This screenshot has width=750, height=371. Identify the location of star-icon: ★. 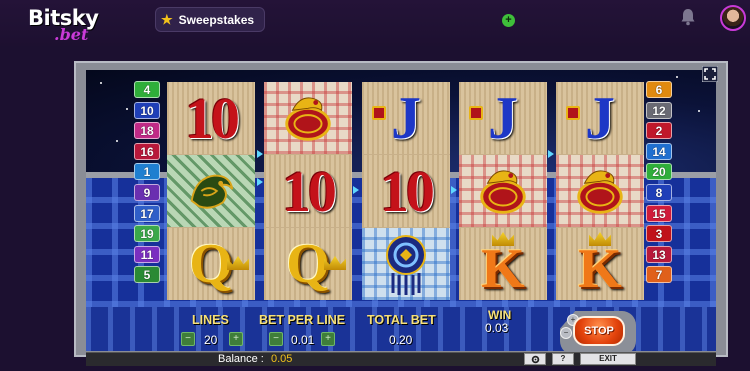
(167, 19).